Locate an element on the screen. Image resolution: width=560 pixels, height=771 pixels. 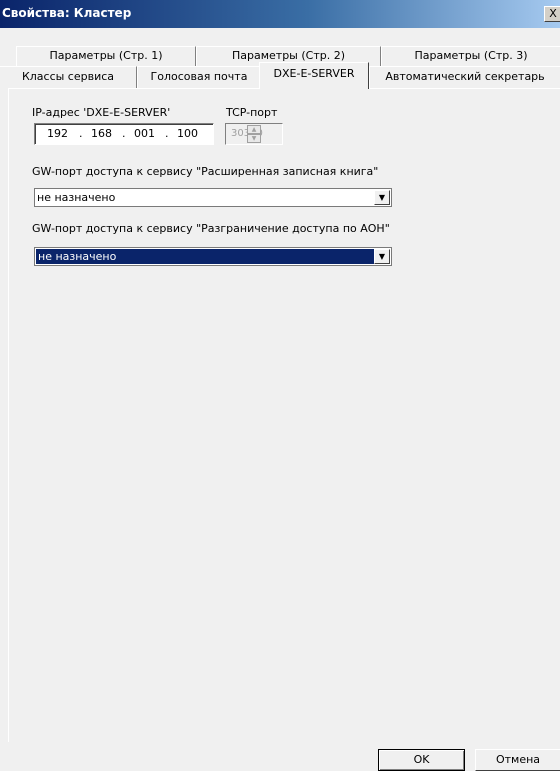
gw-aon-select: не назначено ▼ is located at coordinates (213, 256).